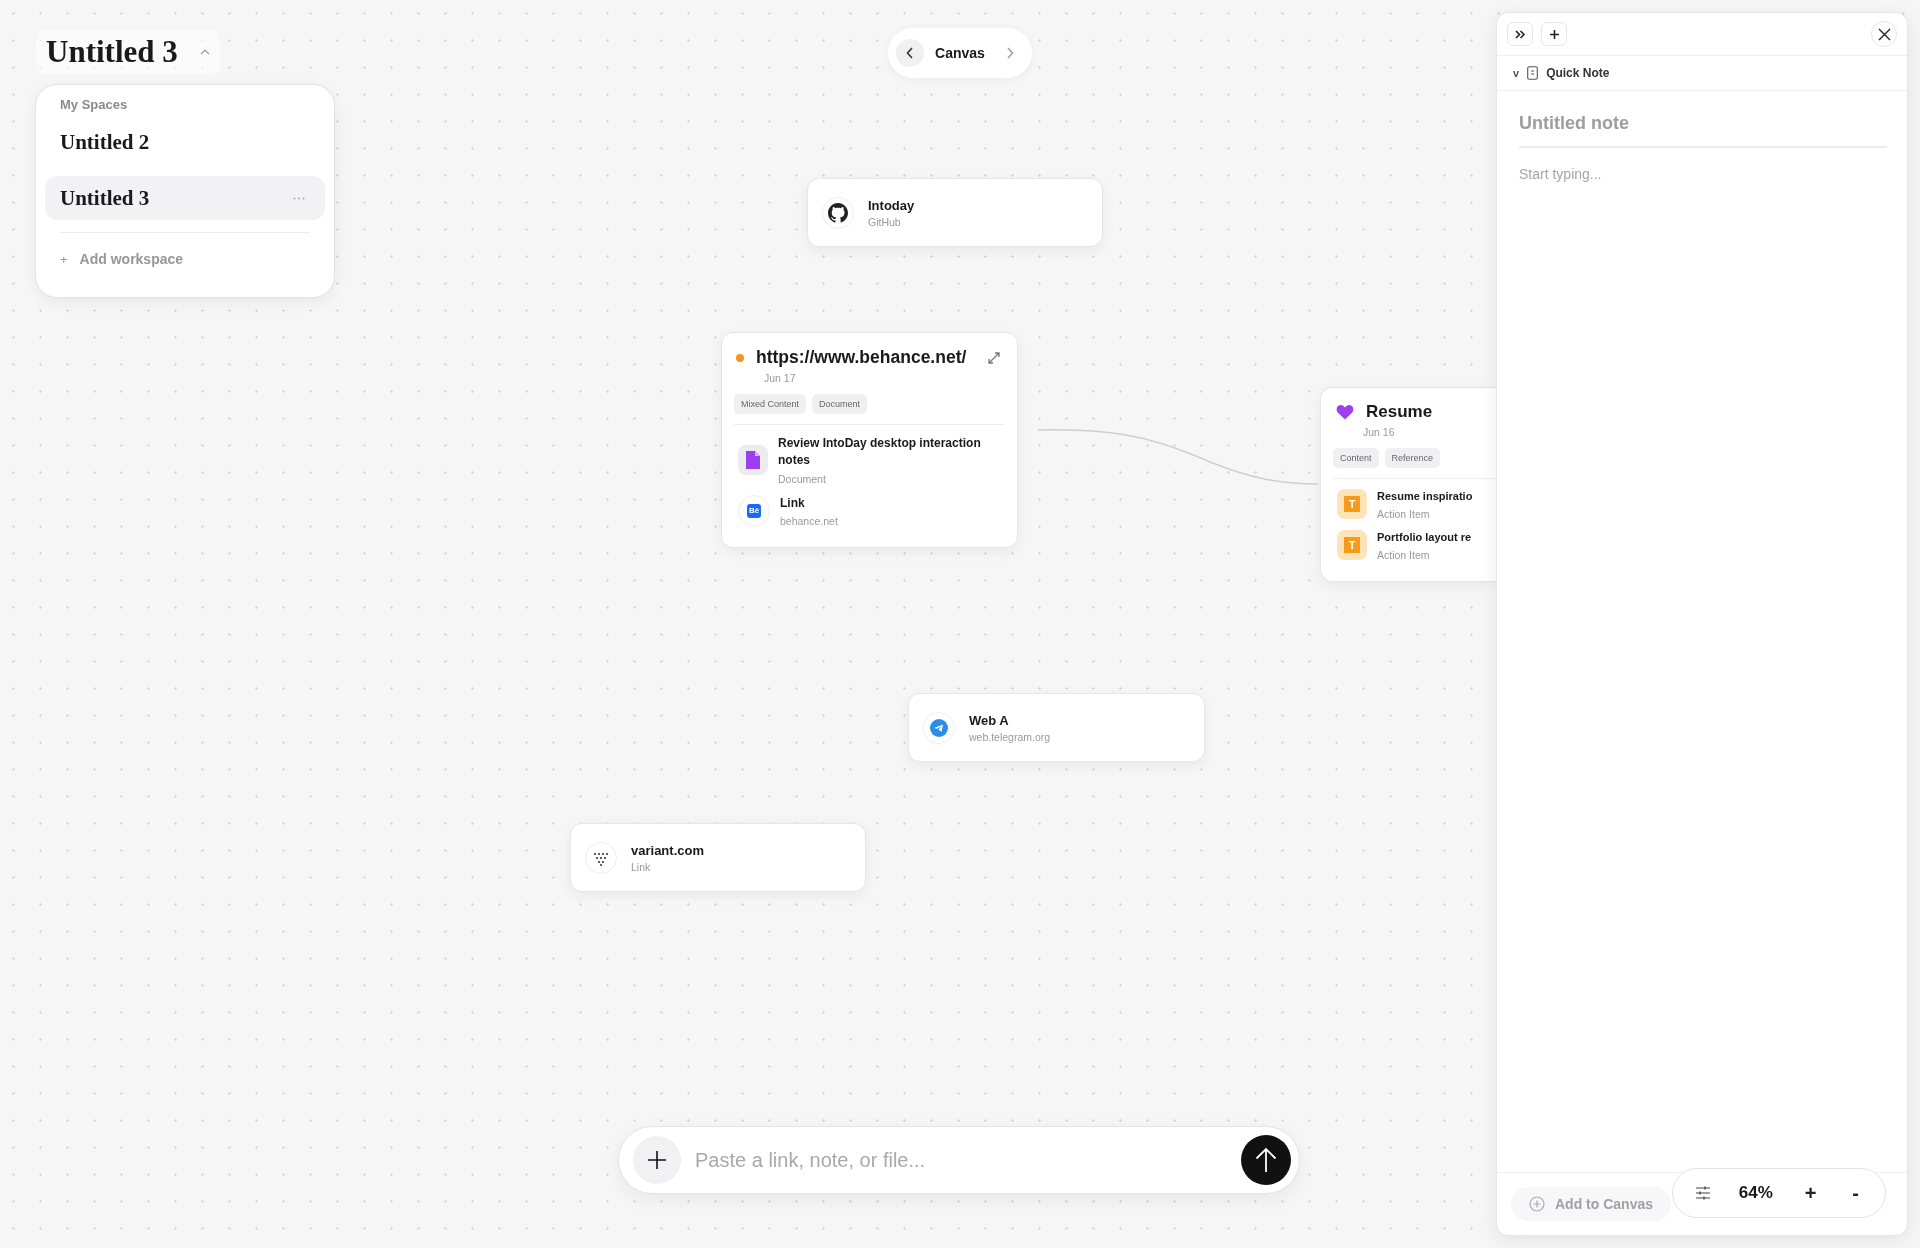  I want to click on card-title: https://www.behance.net/, so click(862, 357).